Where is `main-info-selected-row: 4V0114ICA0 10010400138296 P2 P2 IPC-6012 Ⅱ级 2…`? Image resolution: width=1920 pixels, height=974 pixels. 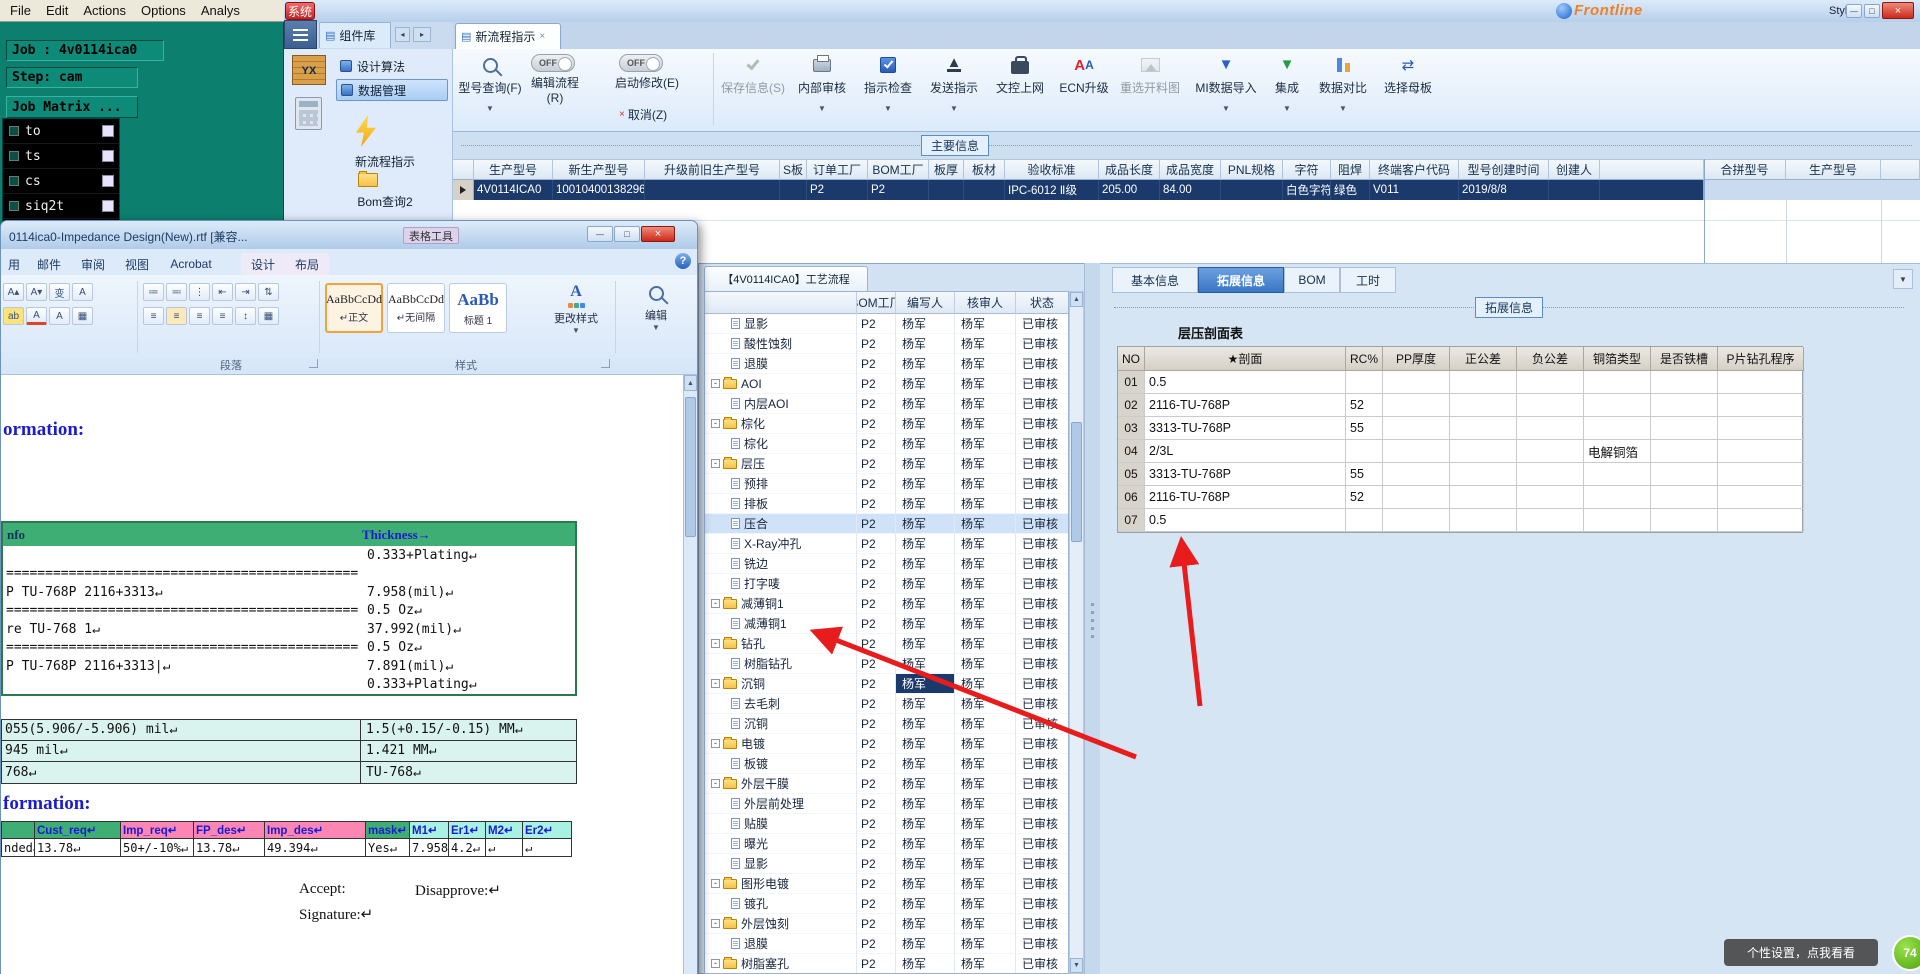 main-info-selected-row: 4V0114ICA0 10010400138296 P2 P2 IPC-6012 Ⅱ级 2… is located at coordinates (1078, 190).